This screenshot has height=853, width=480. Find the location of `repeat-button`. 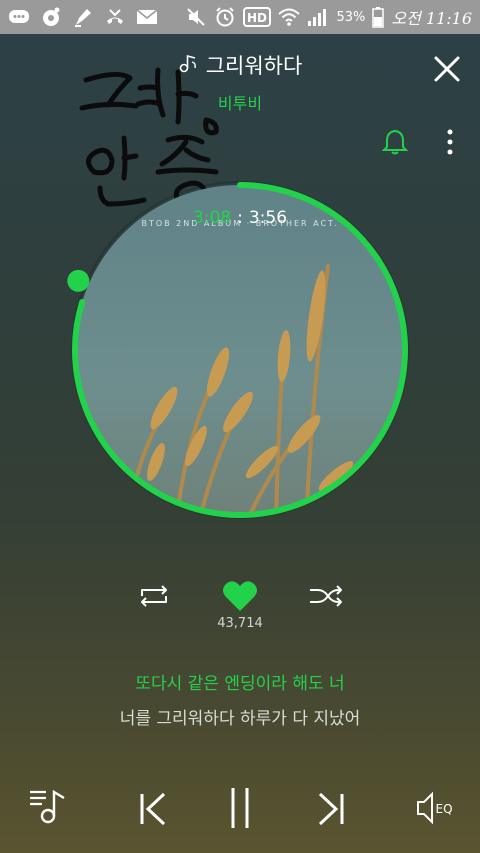

repeat-button is located at coordinates (154, 598).